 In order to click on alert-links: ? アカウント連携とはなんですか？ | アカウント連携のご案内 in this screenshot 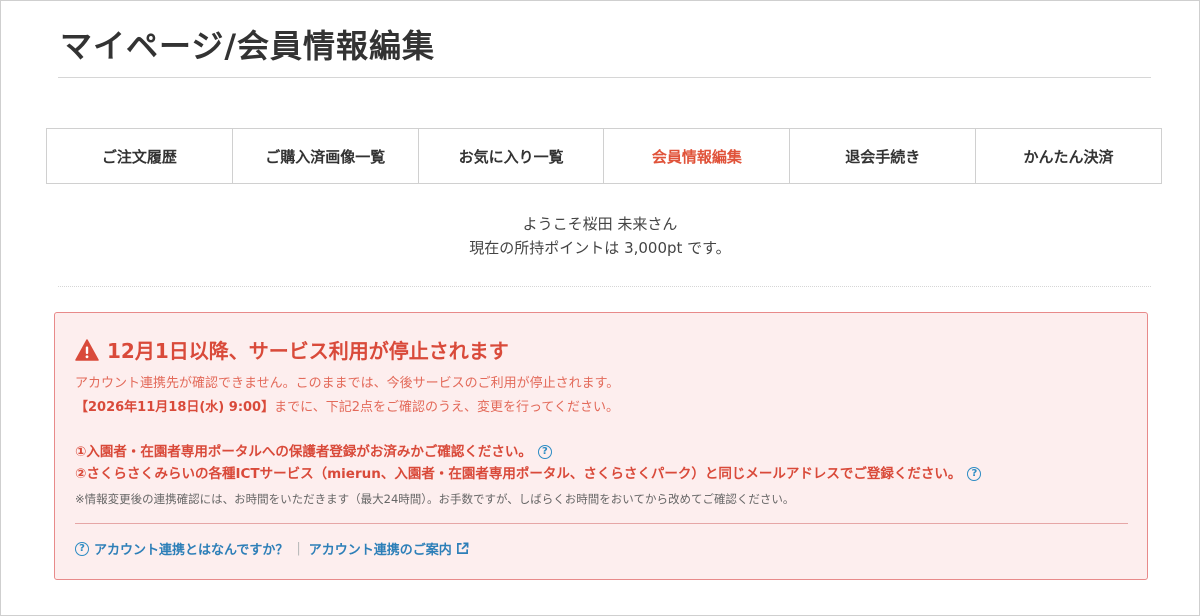, I will do `click(272, 548)`.